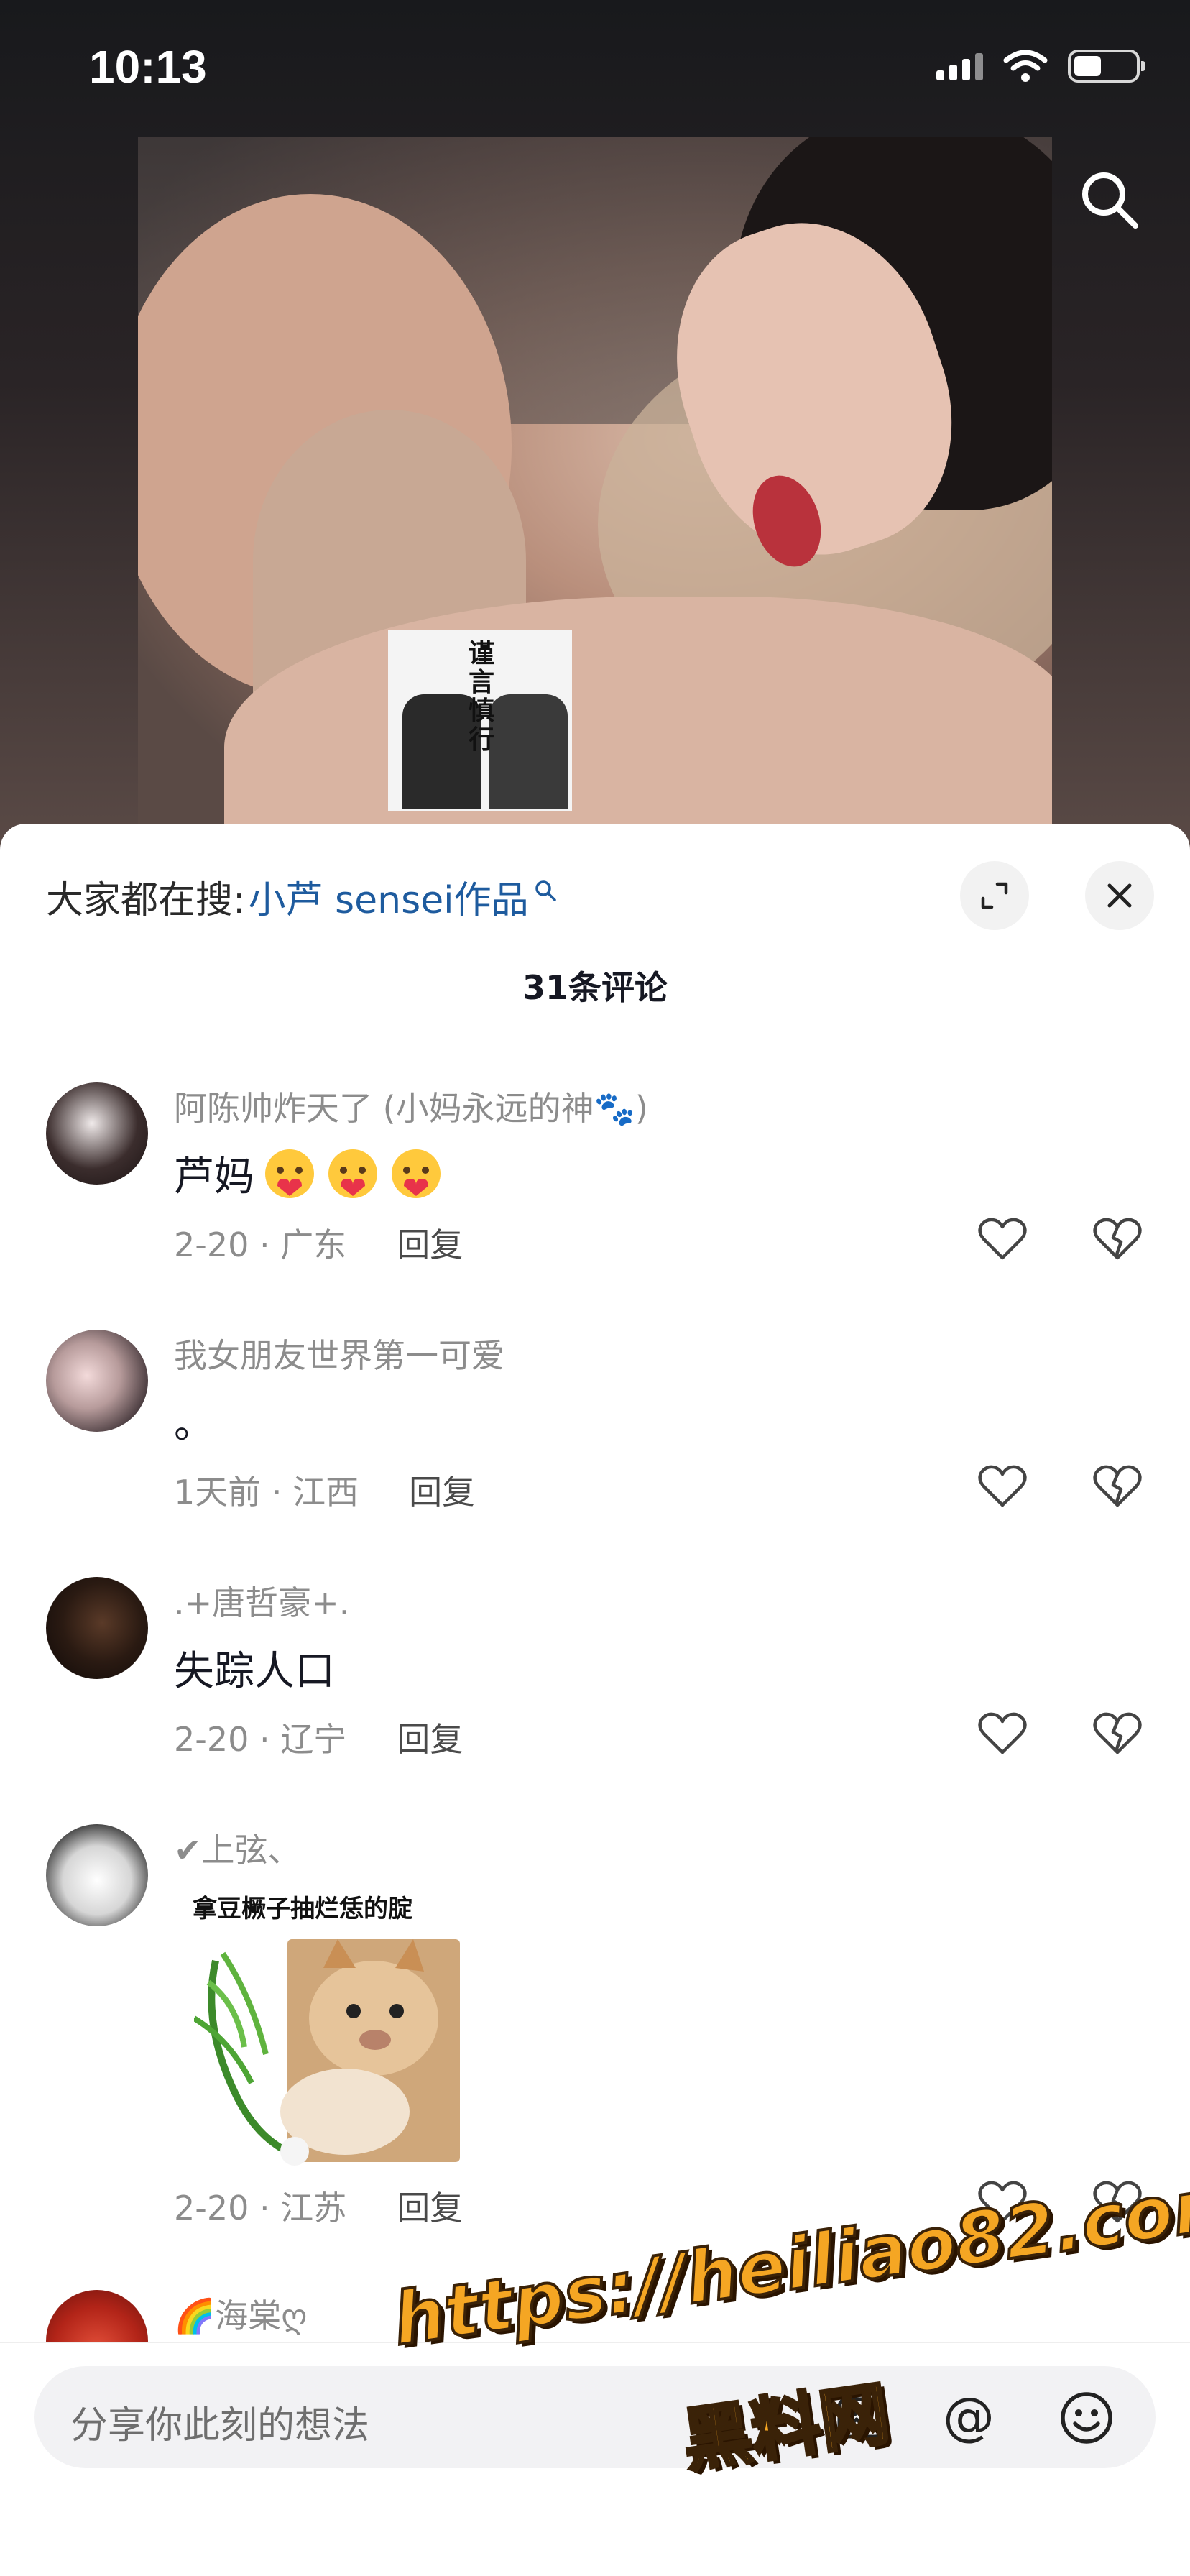  What do you see at coordinates (1106, 66) in the screenshot?
I see `battery-icon` at bounding box center [1106, 66].